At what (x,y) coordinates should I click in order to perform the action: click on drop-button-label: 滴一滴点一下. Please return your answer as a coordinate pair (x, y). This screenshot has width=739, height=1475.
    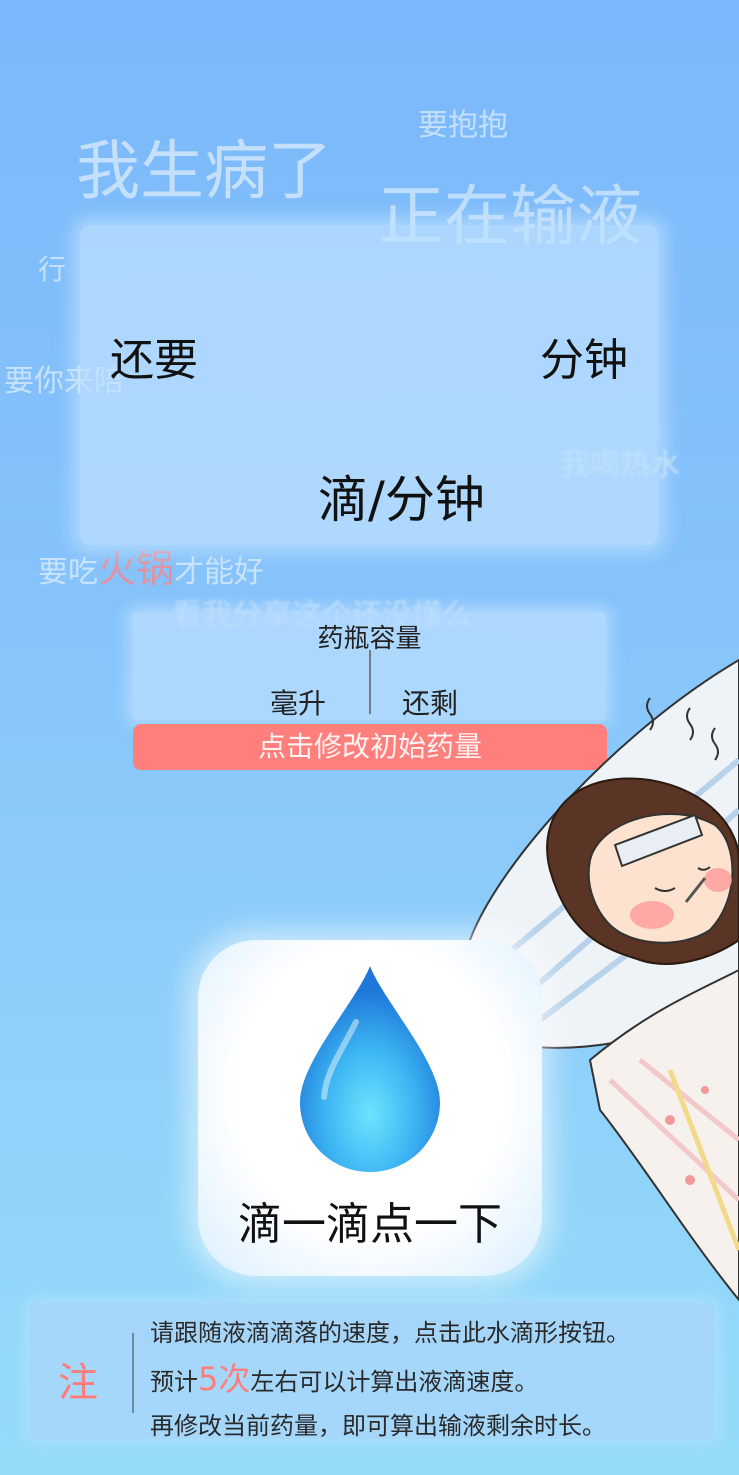
    Looking at the image, I should click on (370, 1220).